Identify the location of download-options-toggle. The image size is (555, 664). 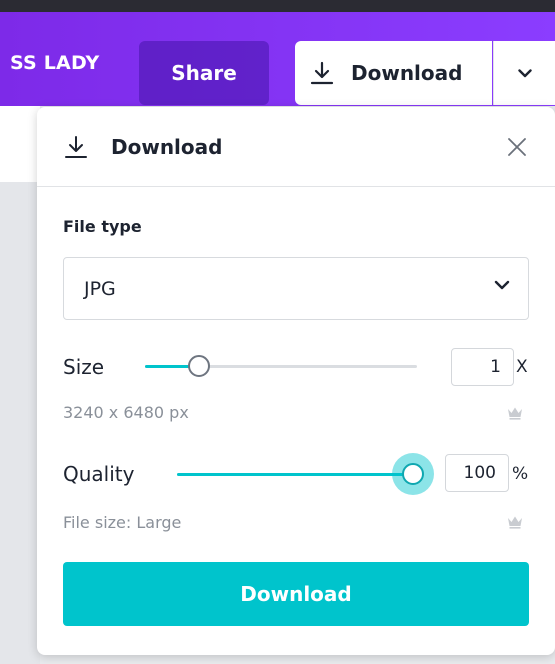
(524, 73).